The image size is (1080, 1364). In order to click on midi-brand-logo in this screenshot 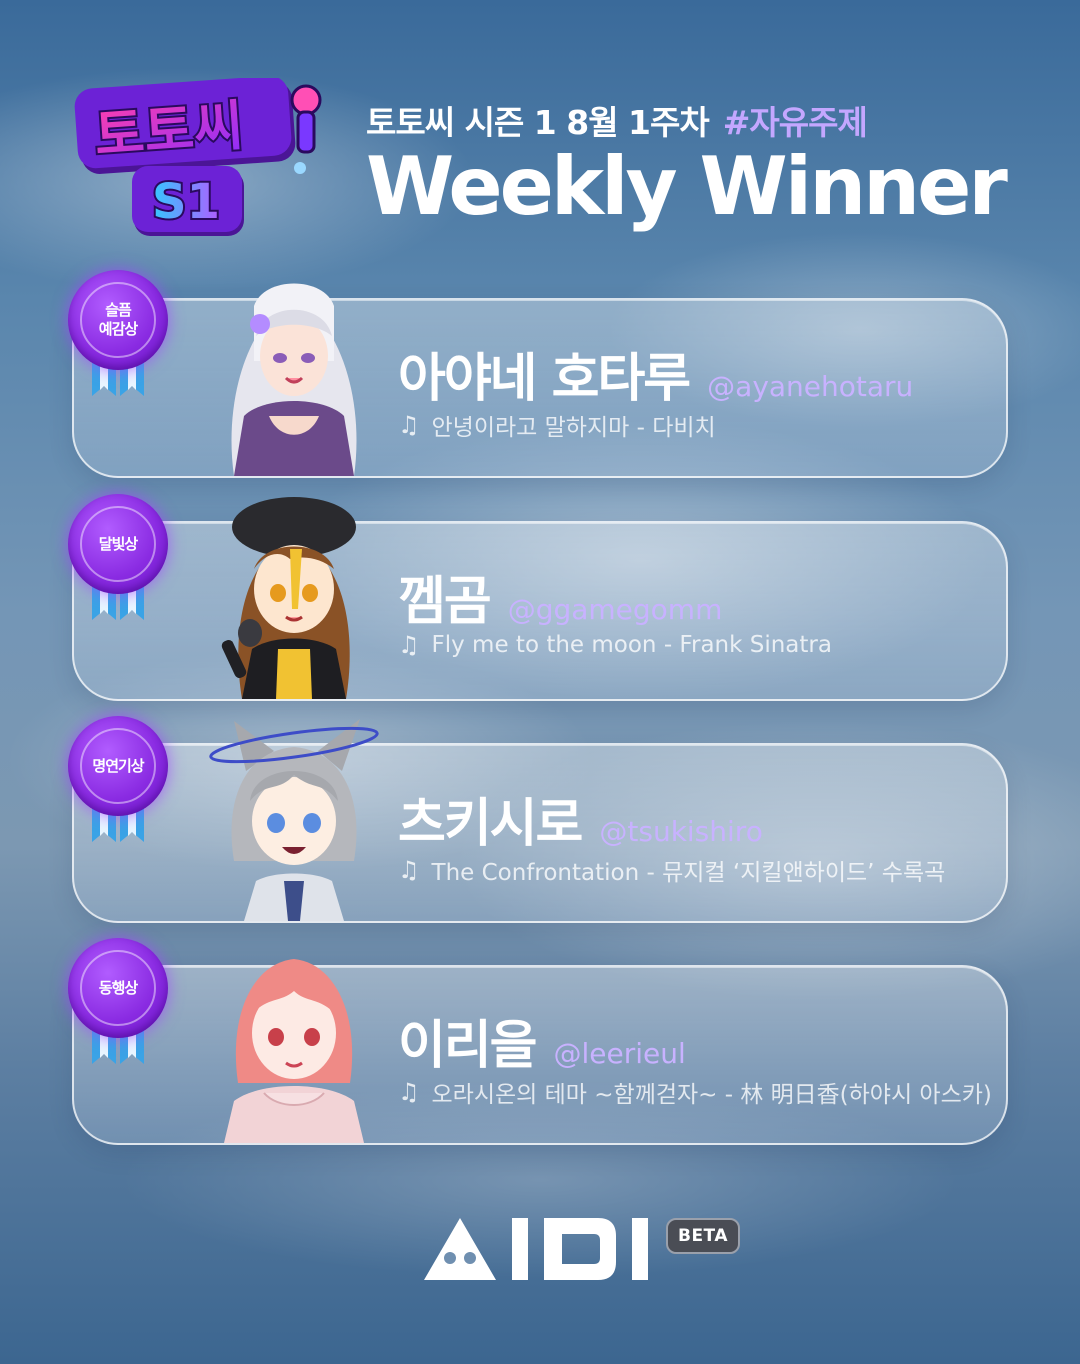, I will do `click(536, 1249)`.